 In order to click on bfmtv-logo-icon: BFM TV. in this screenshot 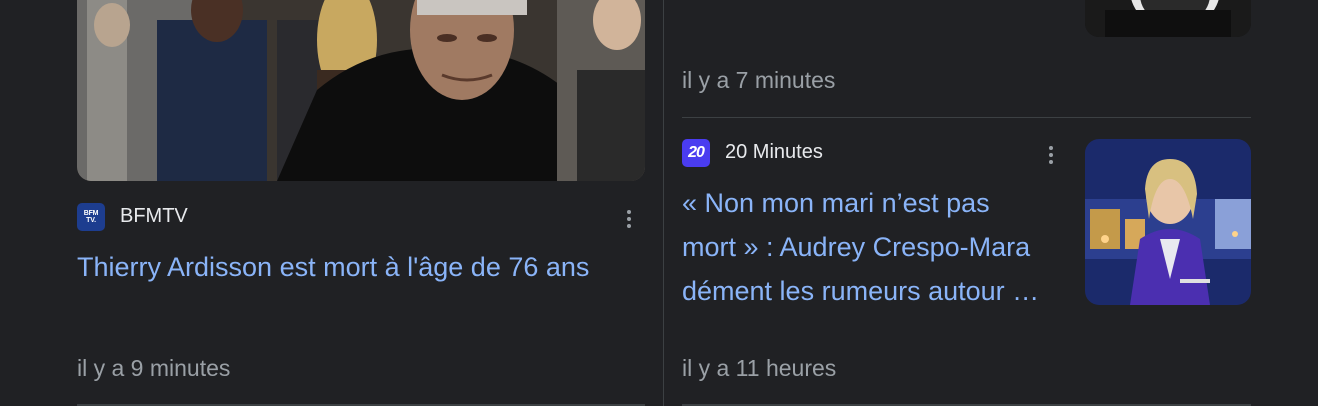, I will do `click(91, 217)`.